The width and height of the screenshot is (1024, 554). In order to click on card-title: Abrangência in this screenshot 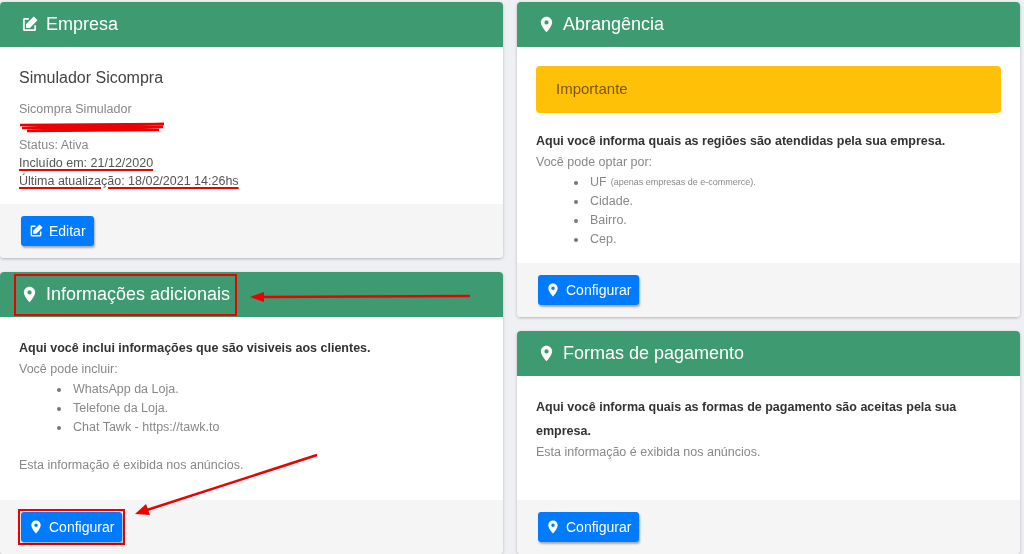, I will do `click(601, 24)`.